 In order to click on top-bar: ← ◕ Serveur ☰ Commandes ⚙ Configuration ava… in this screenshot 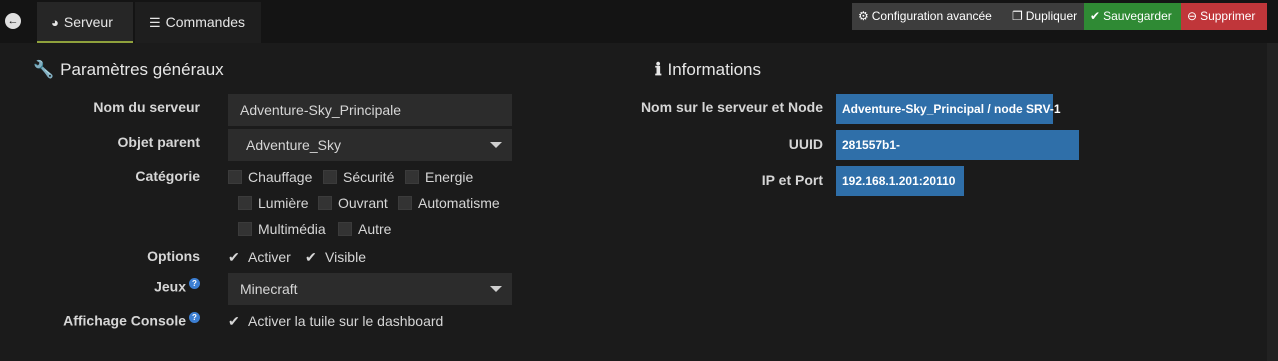, I will do `click(639, 21)`.